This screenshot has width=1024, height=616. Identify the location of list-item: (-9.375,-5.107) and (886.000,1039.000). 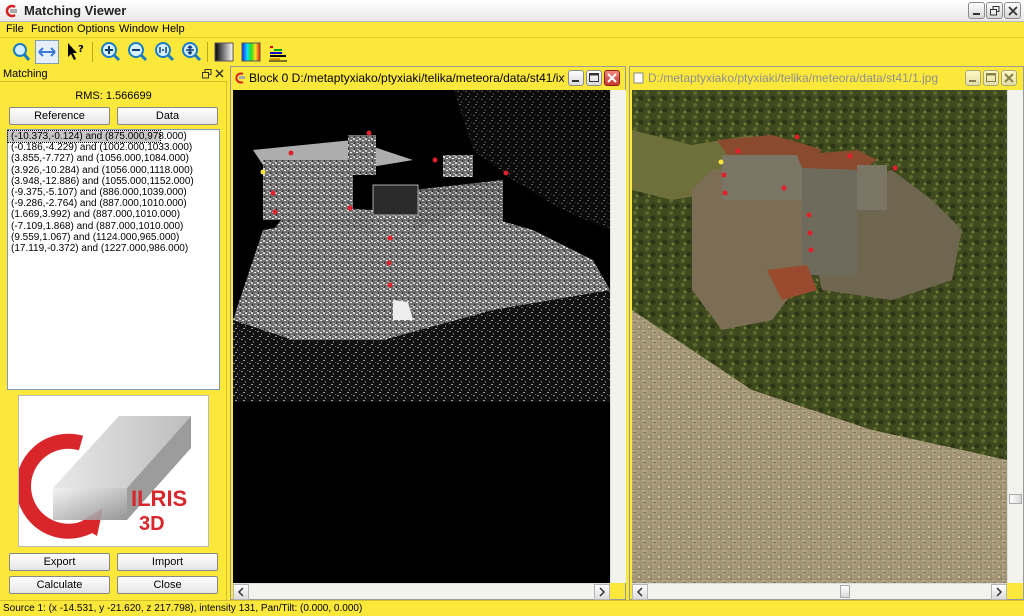
(113, 192).